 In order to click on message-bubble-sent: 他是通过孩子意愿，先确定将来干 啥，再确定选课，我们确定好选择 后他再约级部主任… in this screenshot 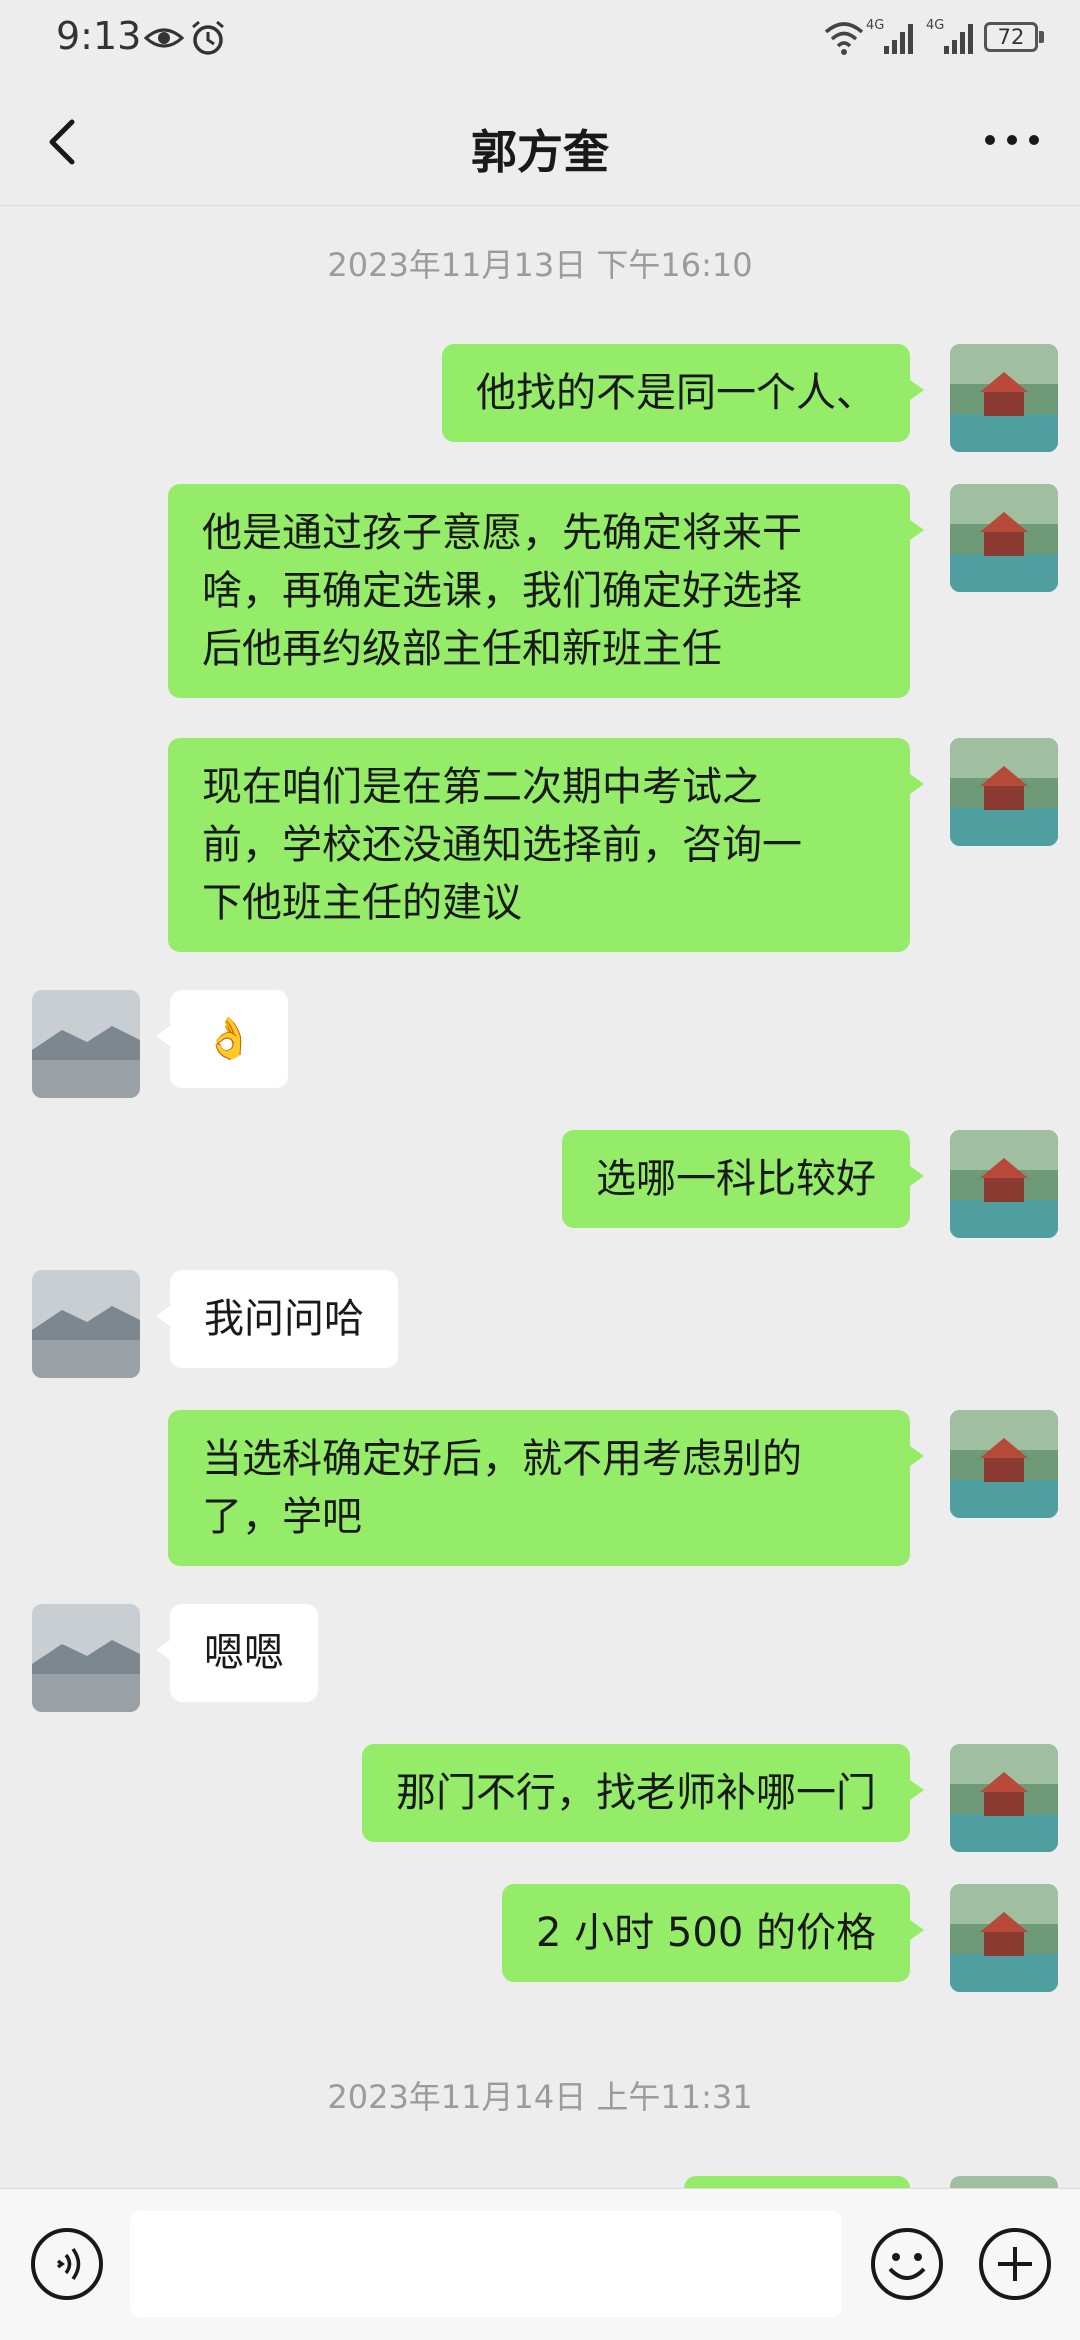, I will do `click(546, 591)`.